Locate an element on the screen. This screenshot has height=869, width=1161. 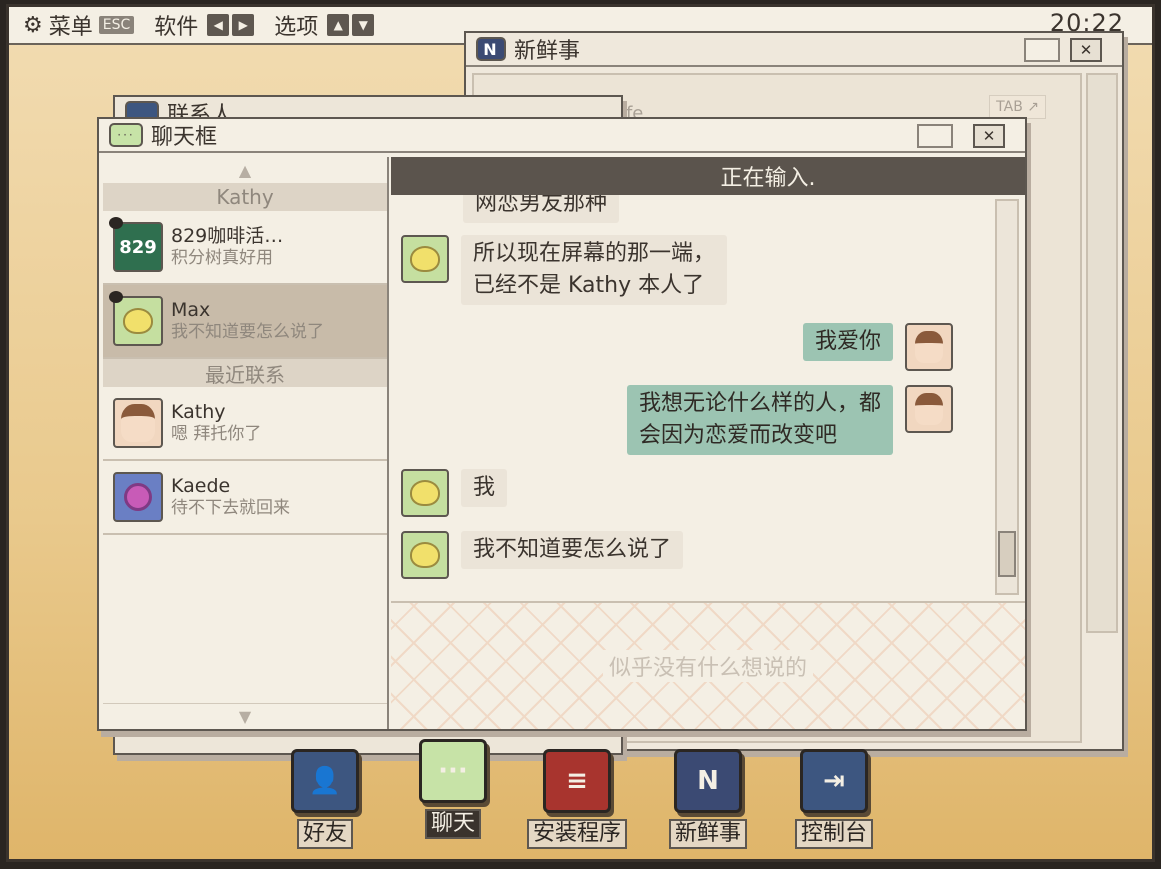
software-label: 软件 is located at coordinates (176, 27).